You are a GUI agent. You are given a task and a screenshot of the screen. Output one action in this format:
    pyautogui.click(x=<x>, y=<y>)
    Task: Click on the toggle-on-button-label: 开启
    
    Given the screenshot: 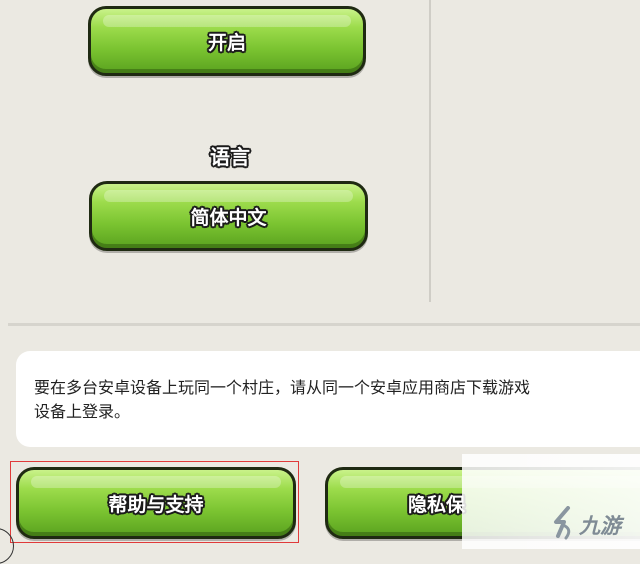 What is the action you would take?
    pyautogui.click(x=226, y=42)
    